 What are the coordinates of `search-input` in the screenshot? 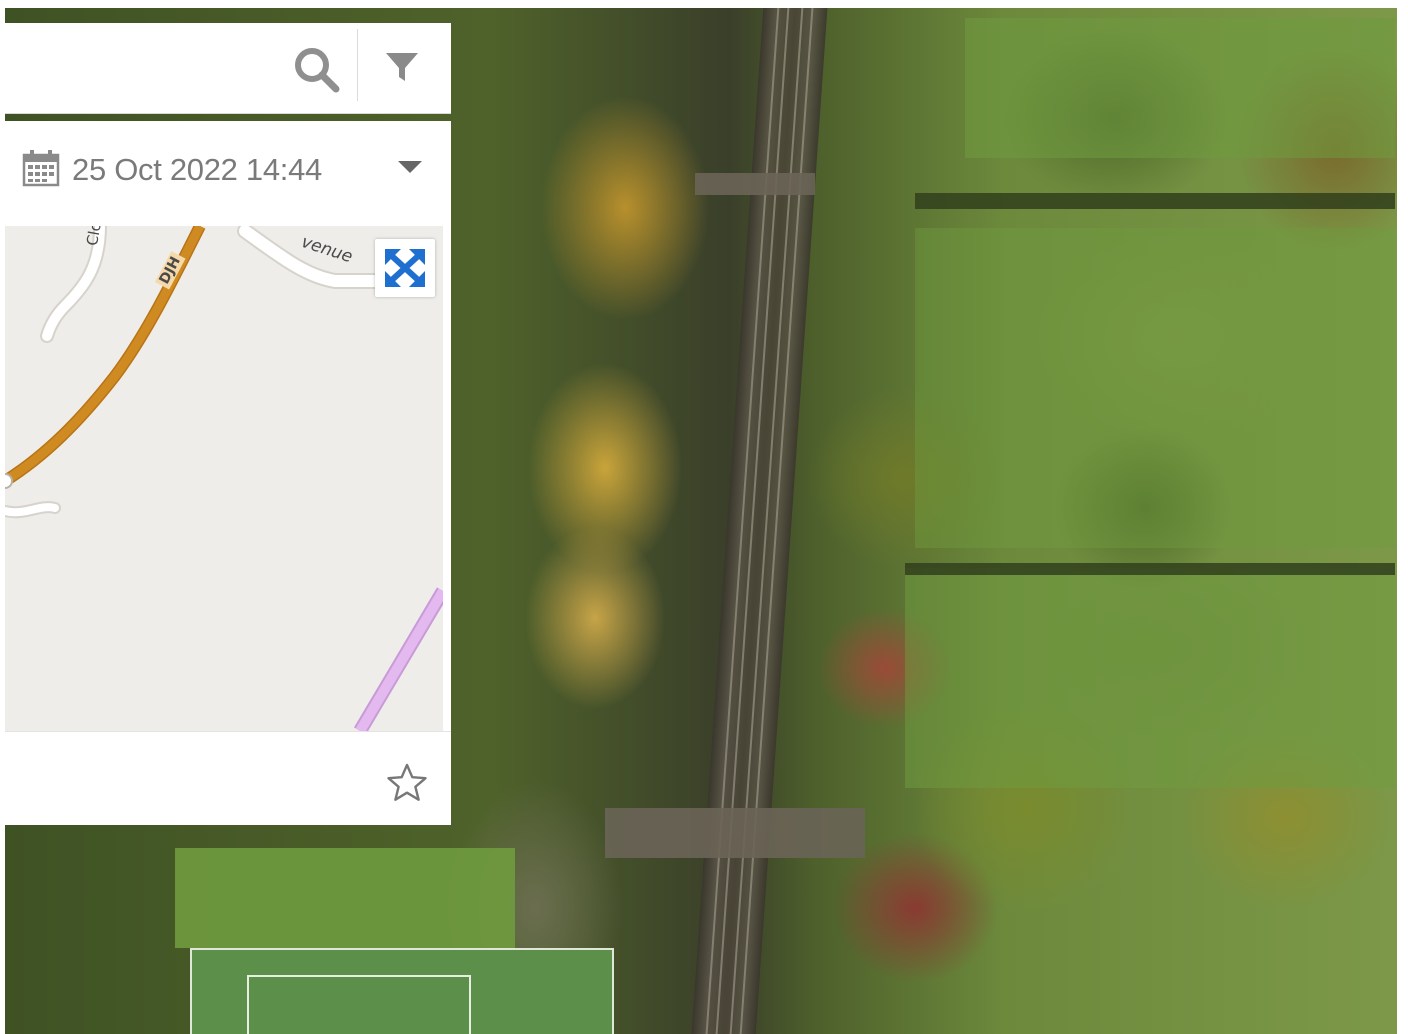 It's located at (150, 68).